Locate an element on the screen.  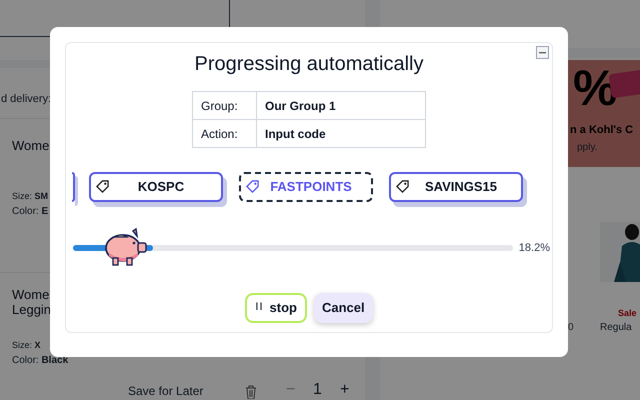
minus-icon is located at coordinates (542, 53).